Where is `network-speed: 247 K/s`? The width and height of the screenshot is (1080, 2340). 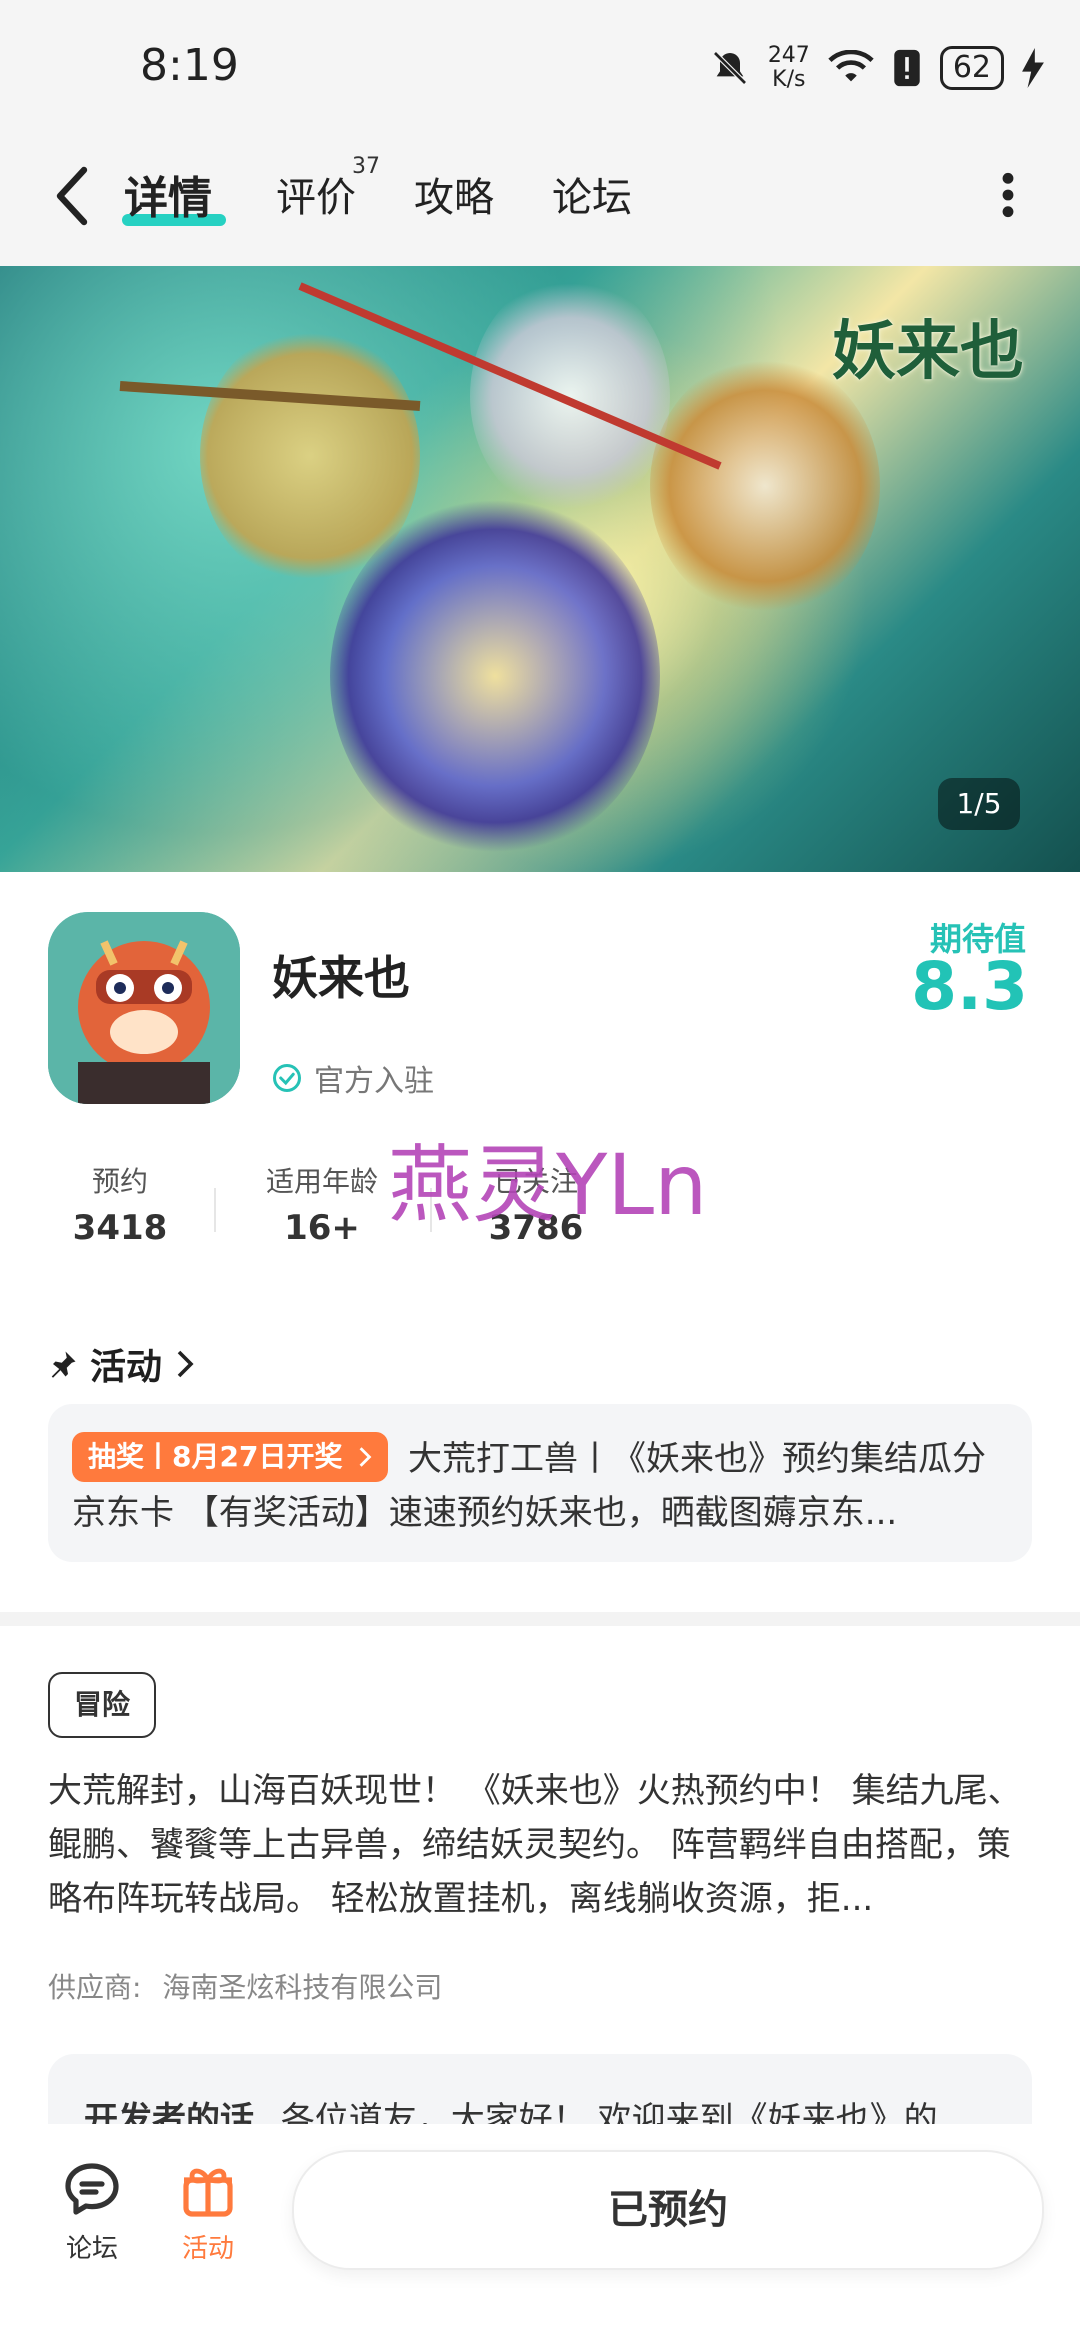
network-speed: 247 K/s is located at coordinates (788, 67).